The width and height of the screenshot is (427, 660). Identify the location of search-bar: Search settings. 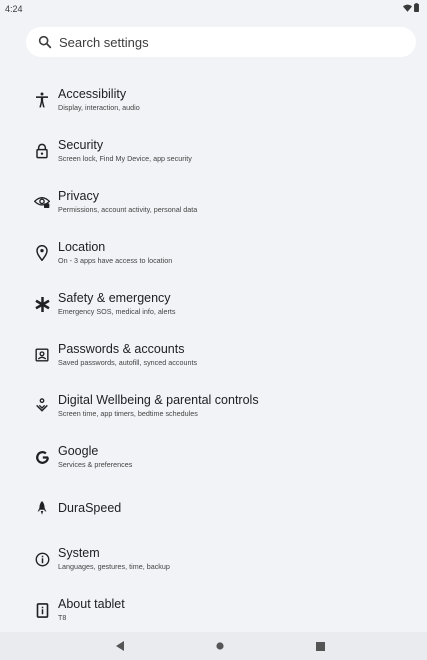
(221, 42).